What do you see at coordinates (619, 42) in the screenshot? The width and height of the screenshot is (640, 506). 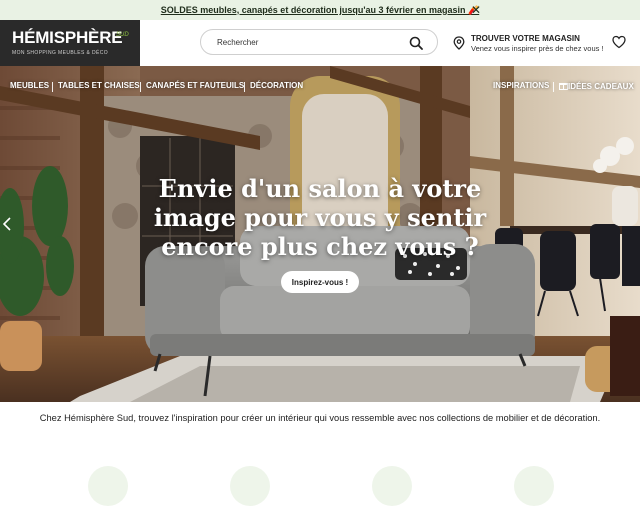 I see `heart-icon` at bounding box center [619, 42].